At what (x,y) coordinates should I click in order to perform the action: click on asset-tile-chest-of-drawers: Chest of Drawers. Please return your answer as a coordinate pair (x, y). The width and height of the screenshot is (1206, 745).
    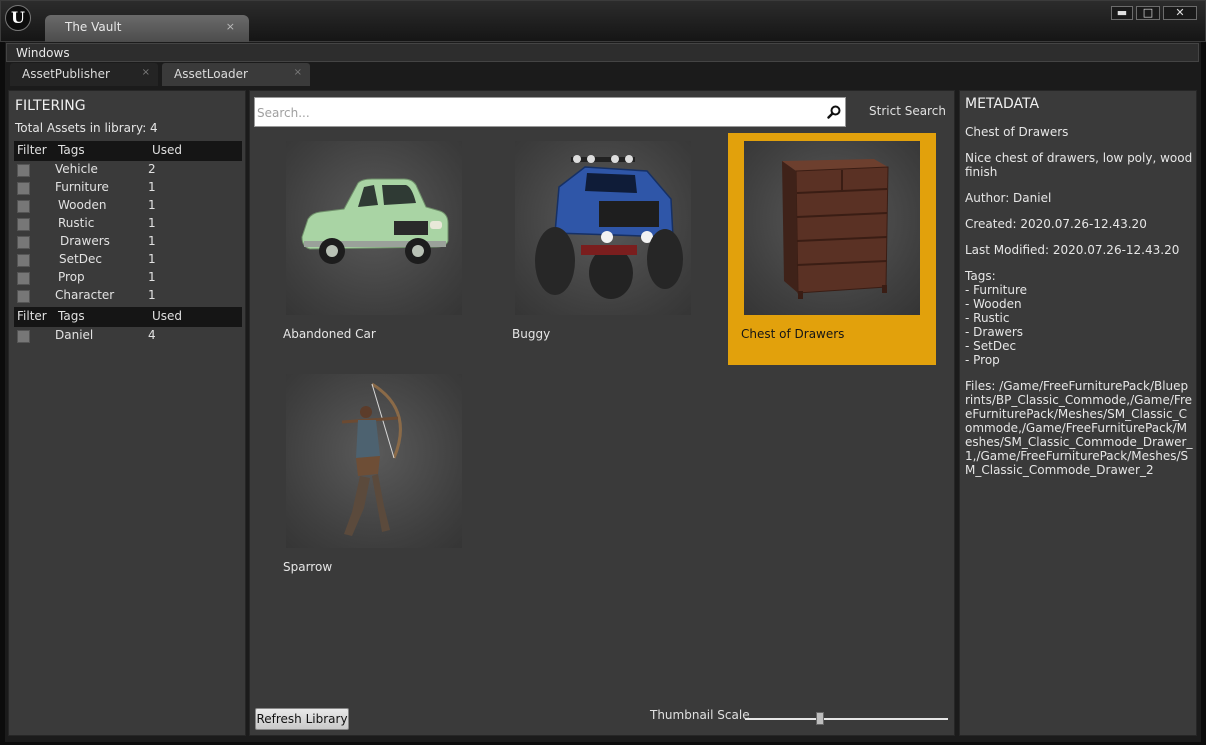
    Looking at the image, I should click on (832, 249).